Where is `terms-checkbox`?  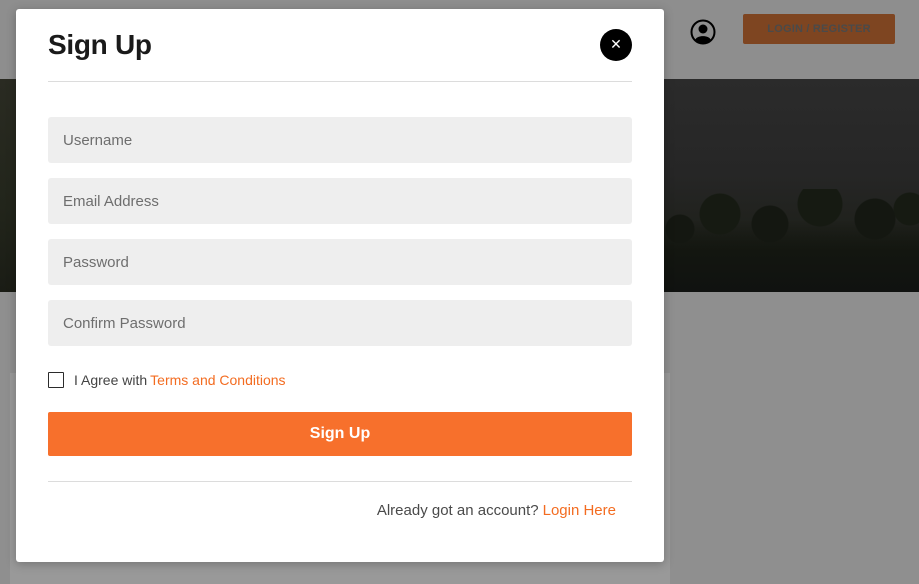 terms-checkbox is located at coordinates (56, 380).